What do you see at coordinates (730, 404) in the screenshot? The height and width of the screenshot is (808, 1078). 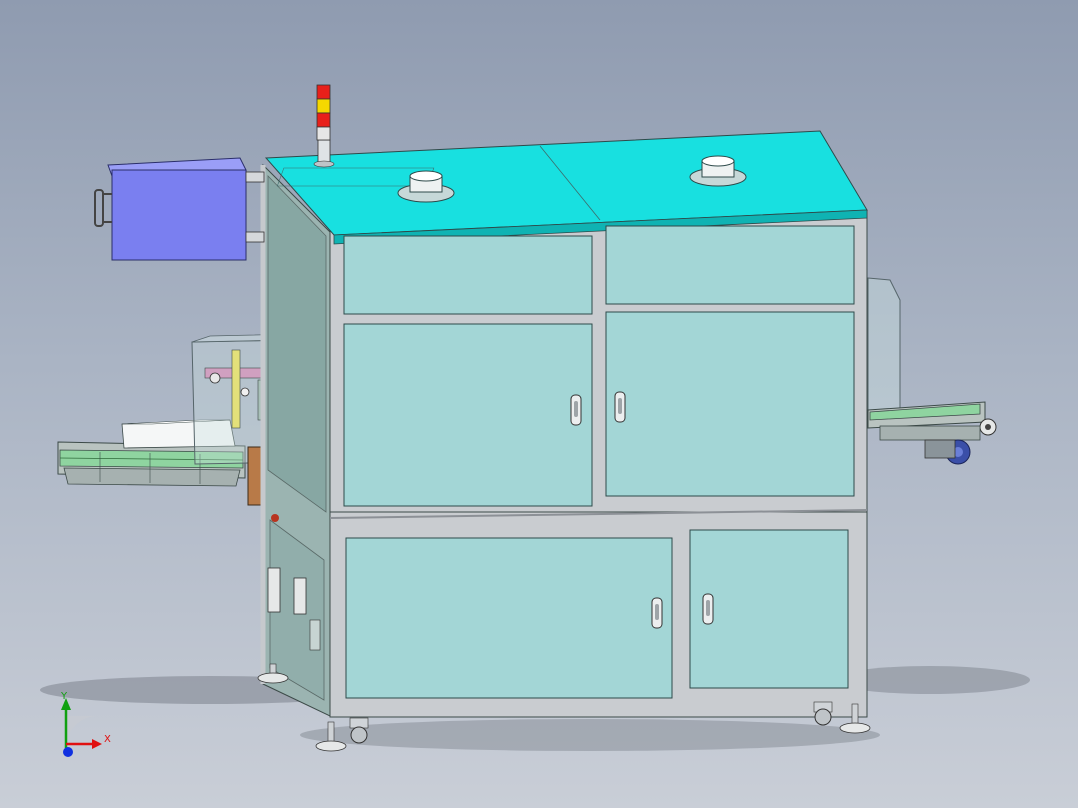 I see `middle-door-right` at bounding box center [730, 404].